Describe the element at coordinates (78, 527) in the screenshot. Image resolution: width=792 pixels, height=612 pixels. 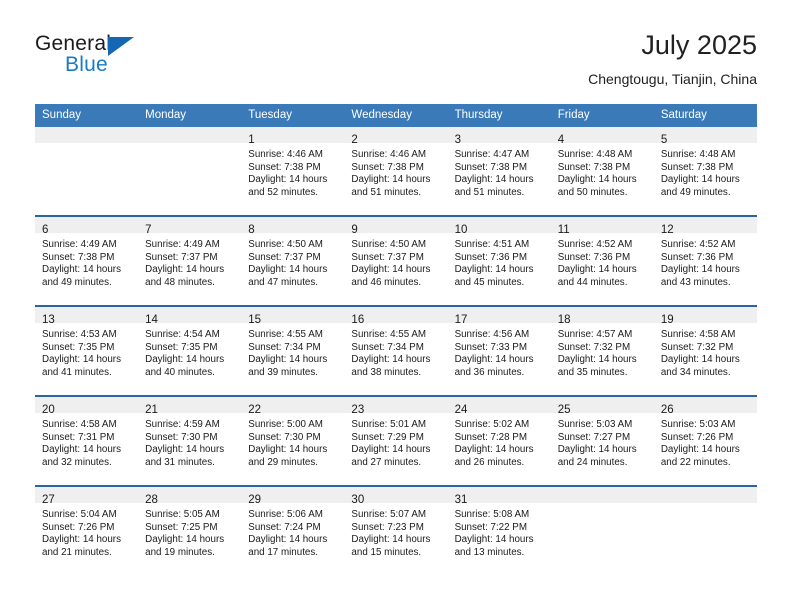
I see `sunset-text: Sunset: 7:26 PM` at that location.